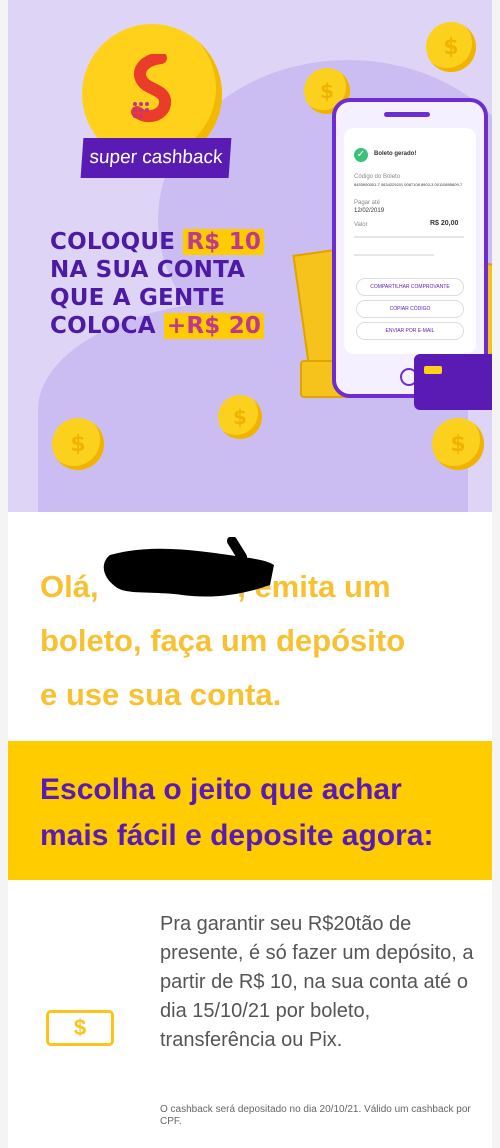 The image size is (500, 1148). What do you see at coordinates (410, 331) in the screenshot?
I see `send-email-button: ENVIAR POR E-MAIL` at bounding box center [410, 331].